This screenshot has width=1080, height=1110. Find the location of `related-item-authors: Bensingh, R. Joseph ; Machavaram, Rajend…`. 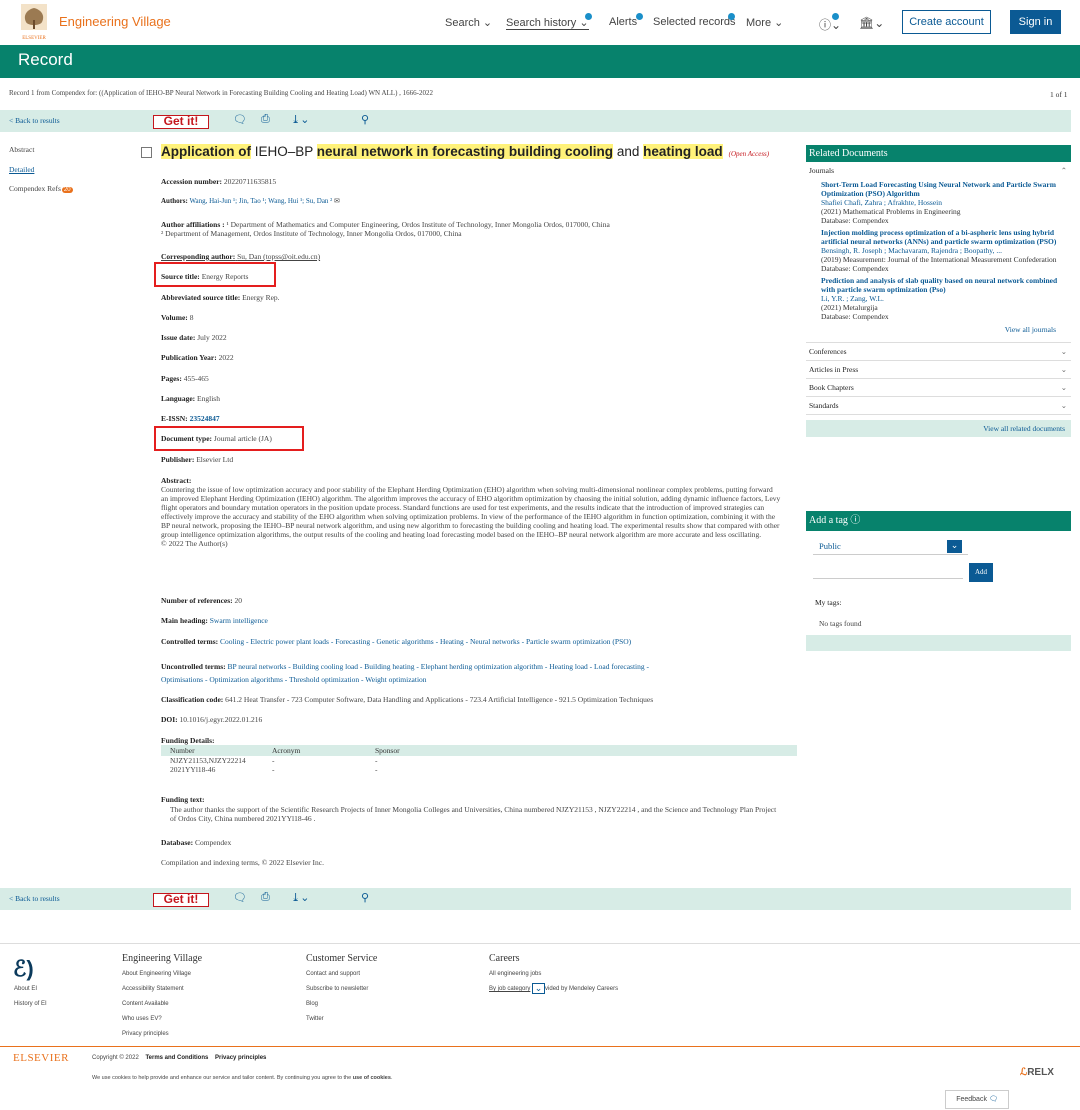

related-item-authors: Bensingh, R. Joseph ; Machavaram, Rajend… is located at coordinates (946, 250).